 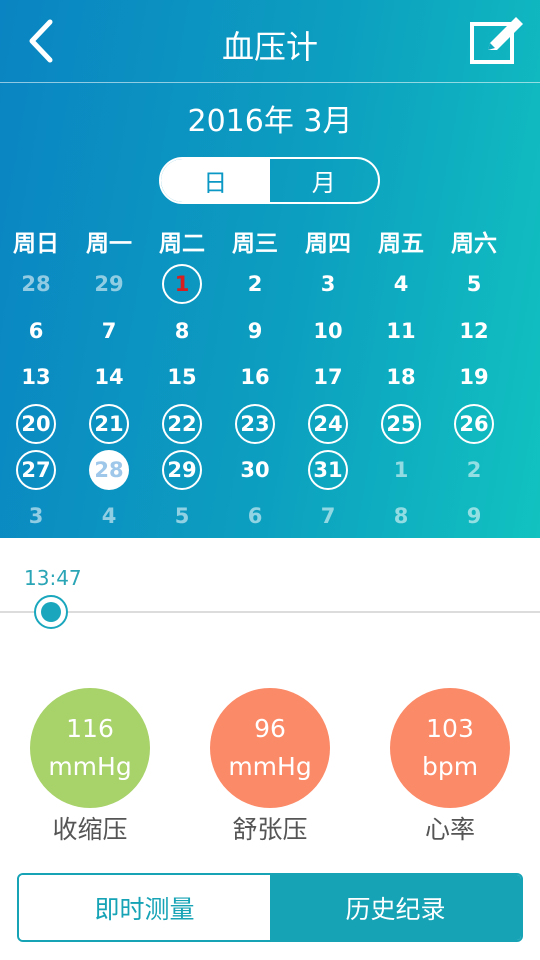 I want to click on edit-note-icon, so click(x=496, y=40).